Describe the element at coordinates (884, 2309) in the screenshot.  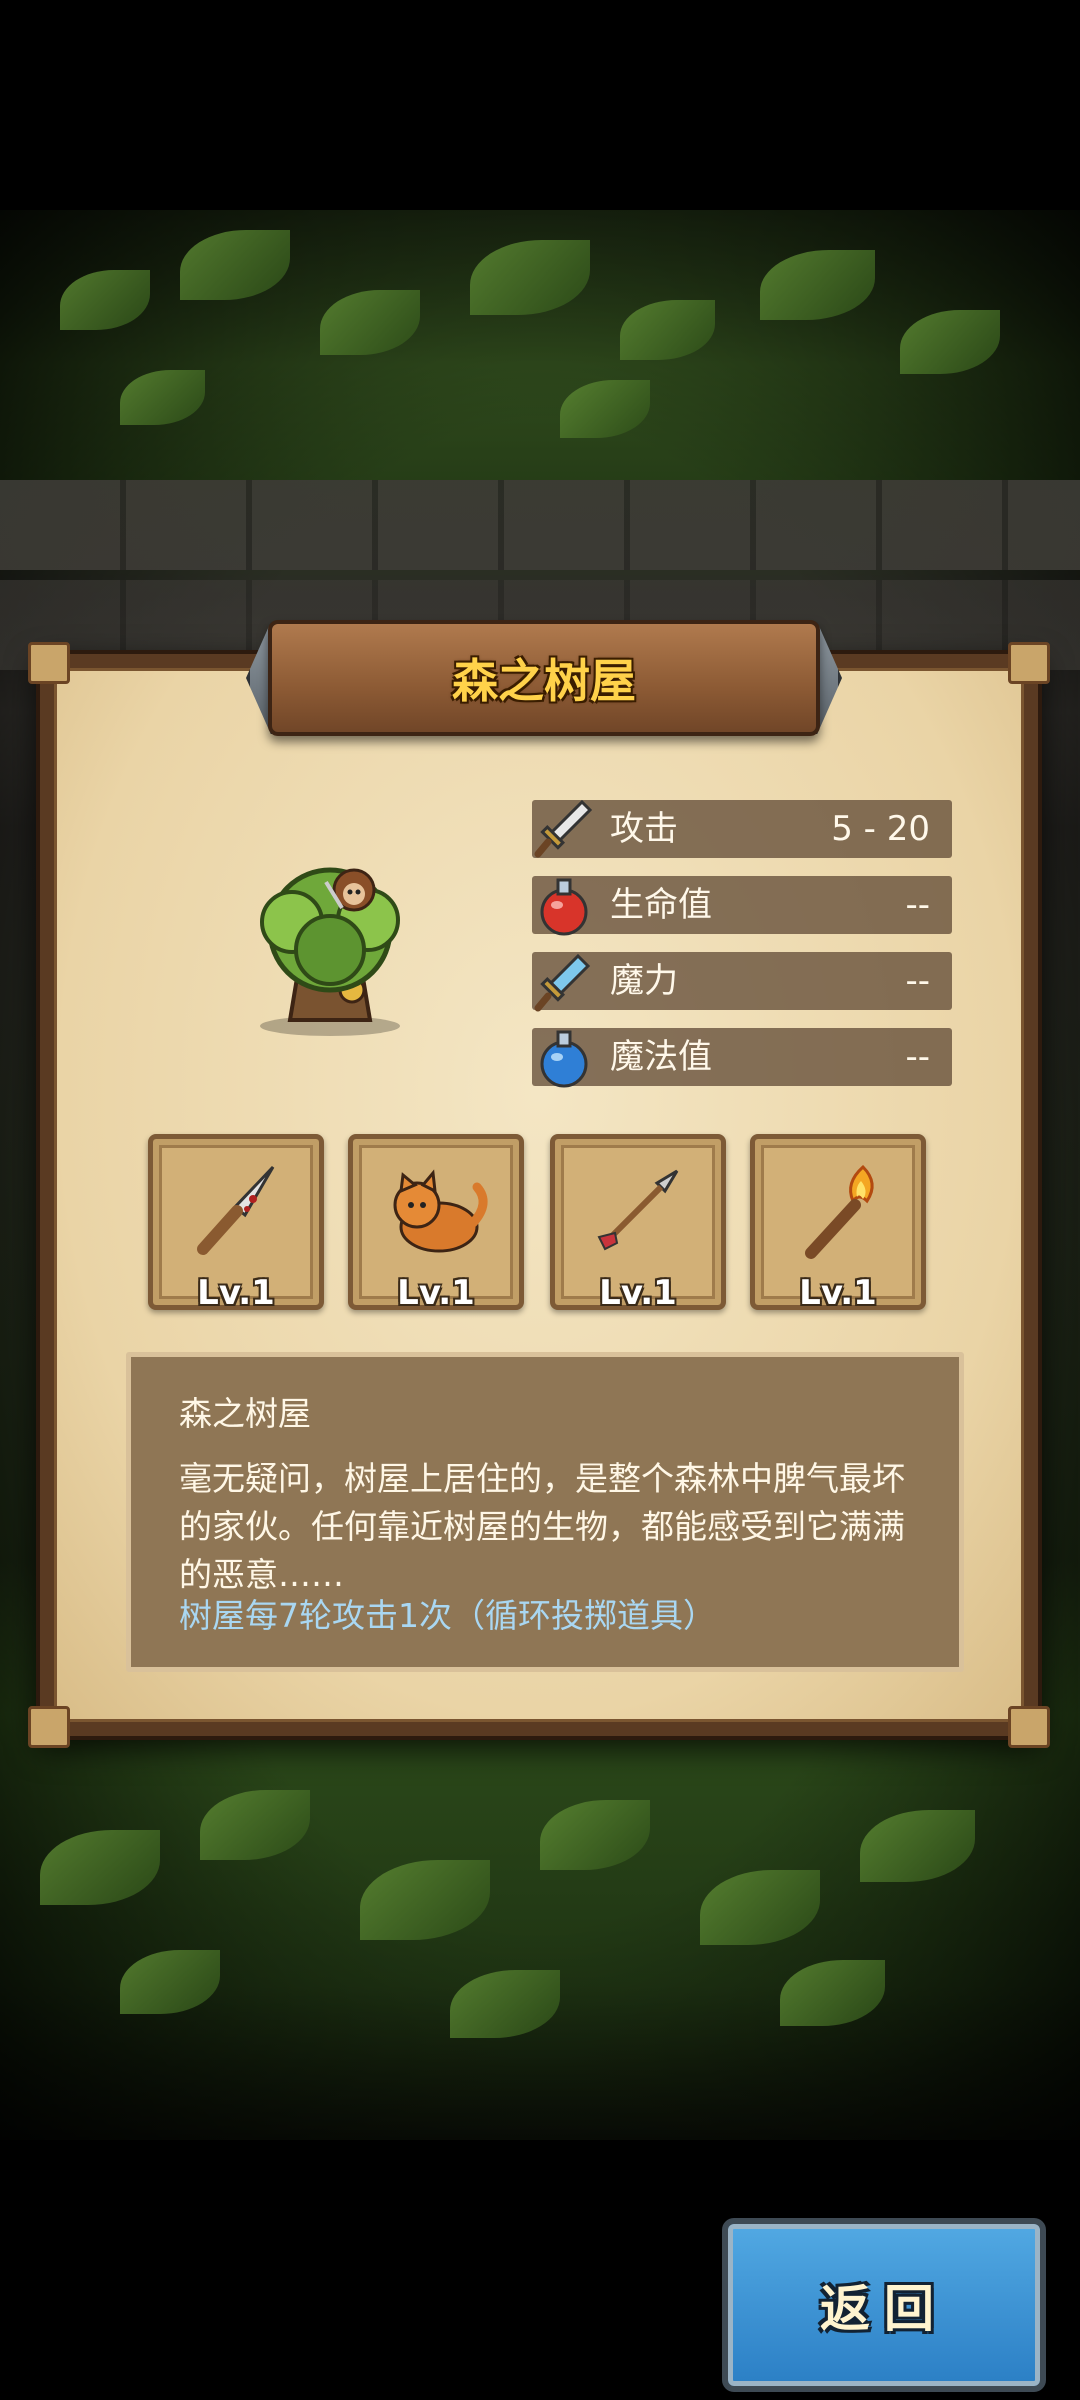
I see `back-button-label: 返回` at that location.